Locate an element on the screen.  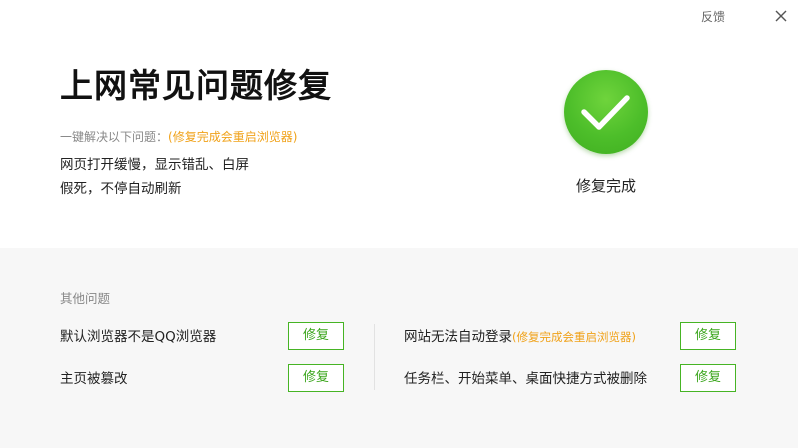
subtitle-prefix: 一键解决以下问题： is located at coordinates (114, 137).